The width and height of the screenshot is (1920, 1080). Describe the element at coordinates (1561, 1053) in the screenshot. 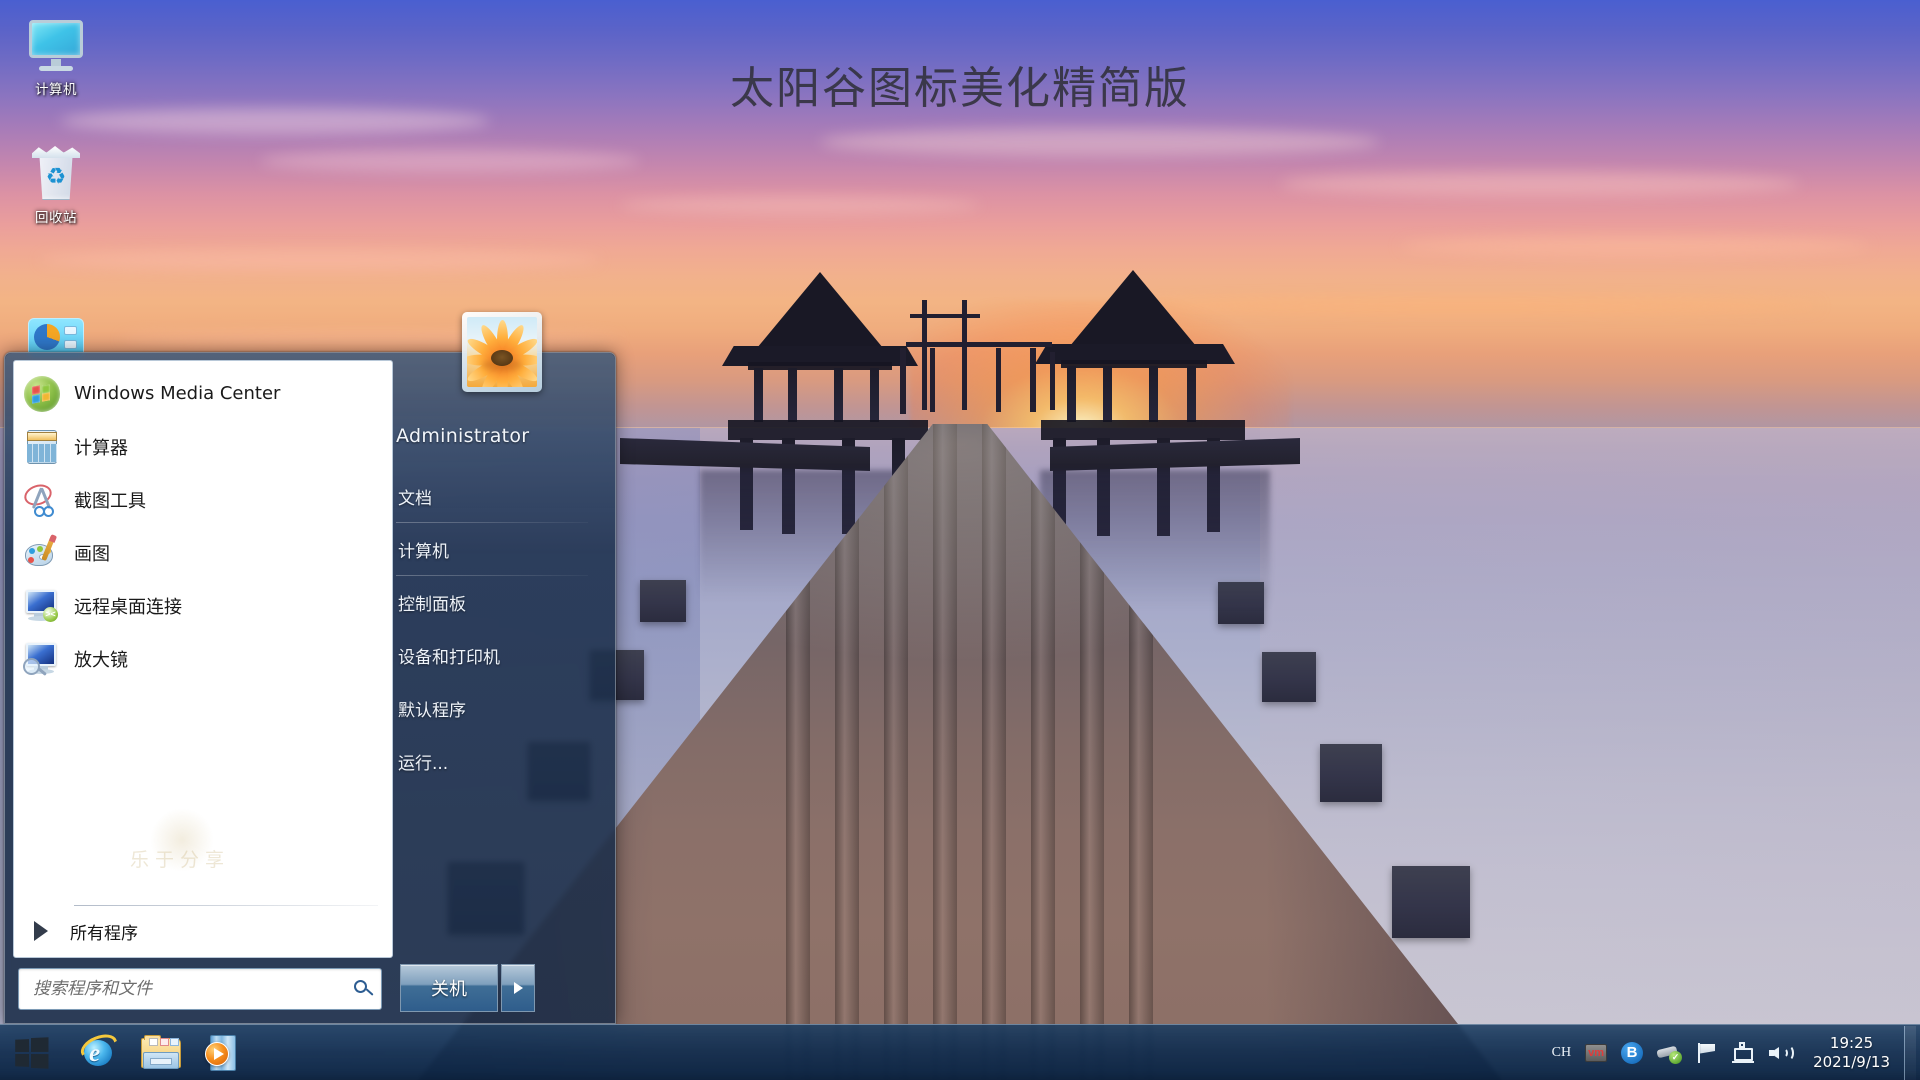

I see `tray-language-indicator: CH` at that location.